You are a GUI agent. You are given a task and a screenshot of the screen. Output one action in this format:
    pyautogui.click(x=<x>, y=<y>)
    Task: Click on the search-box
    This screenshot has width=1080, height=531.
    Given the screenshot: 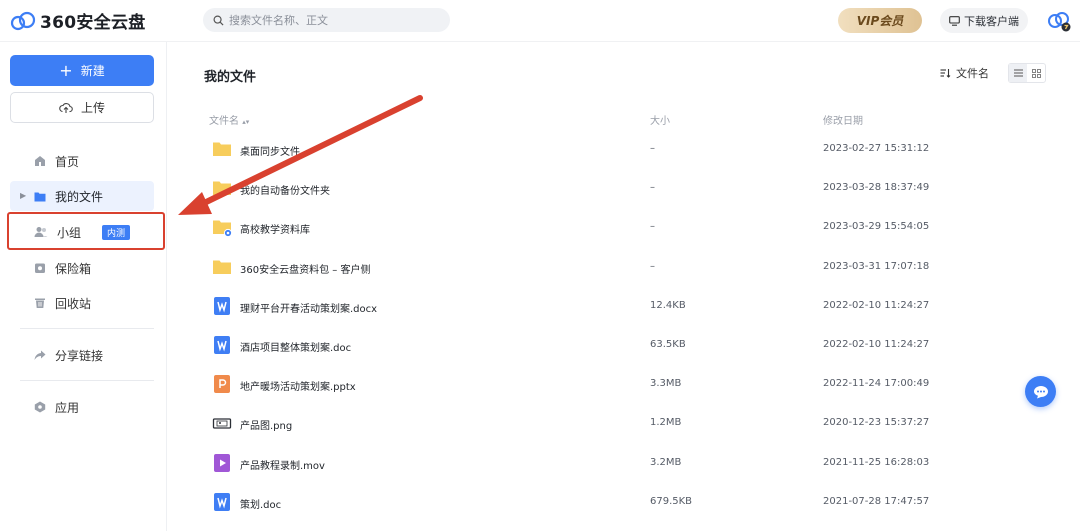 What is the action you would take?
    pyautogui.click(x=326, y=20)
    